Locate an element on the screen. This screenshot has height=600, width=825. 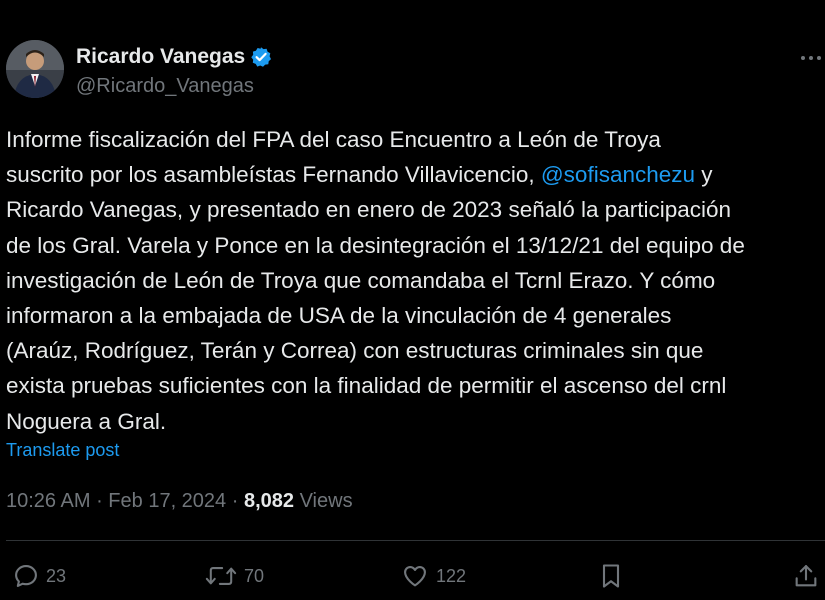
share-icon is located at coordinates (806, 576).